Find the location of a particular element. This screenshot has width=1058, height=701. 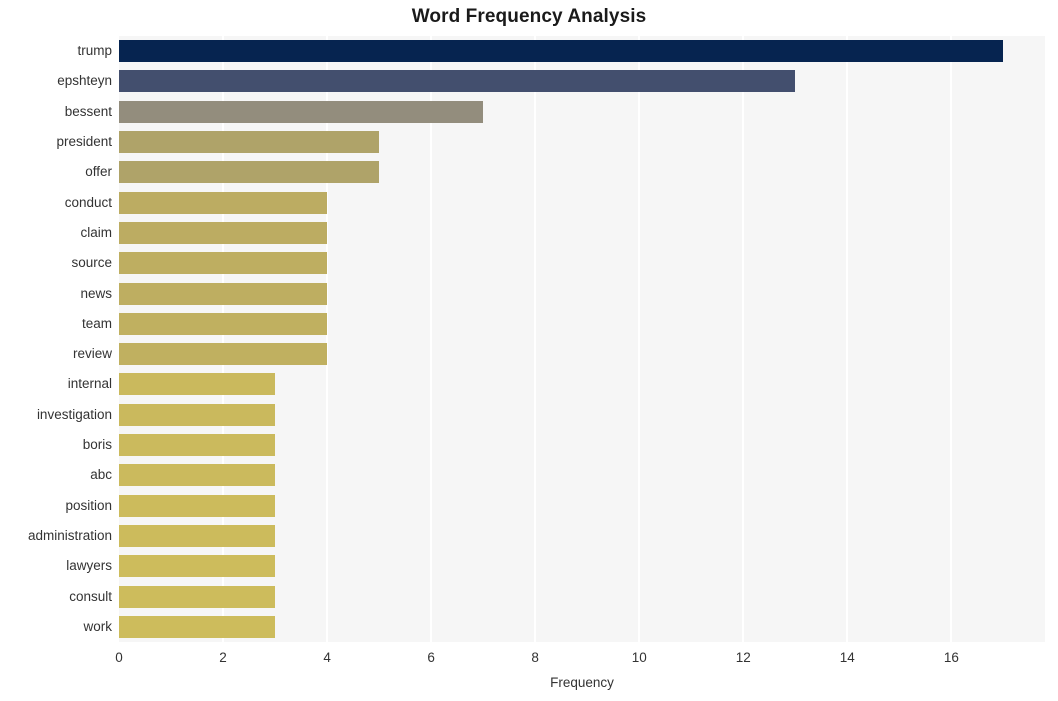

x-axis-tick-label: 6 is located at coordinates (431, 657).